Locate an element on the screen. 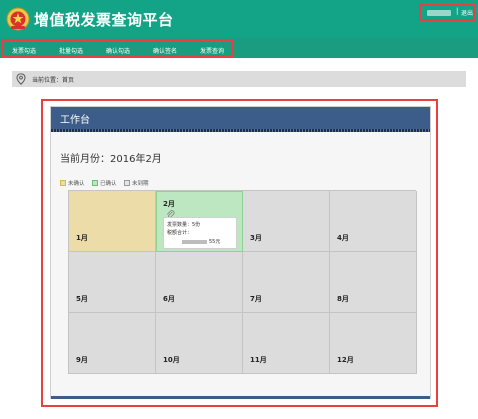 This screenshot has width=478, height=419. tax-total-label: 税额合计： is located at coordinates (180, 233).